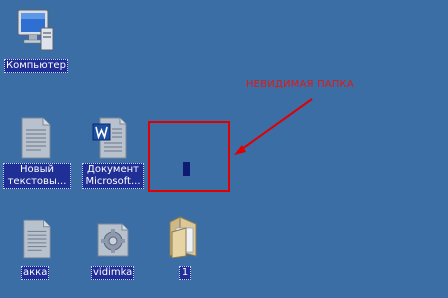 This screenshot has height=298, width=448. I want to click on annotation-text: НЕВИДИМАЯ ПАПКА, so click(300, 84).